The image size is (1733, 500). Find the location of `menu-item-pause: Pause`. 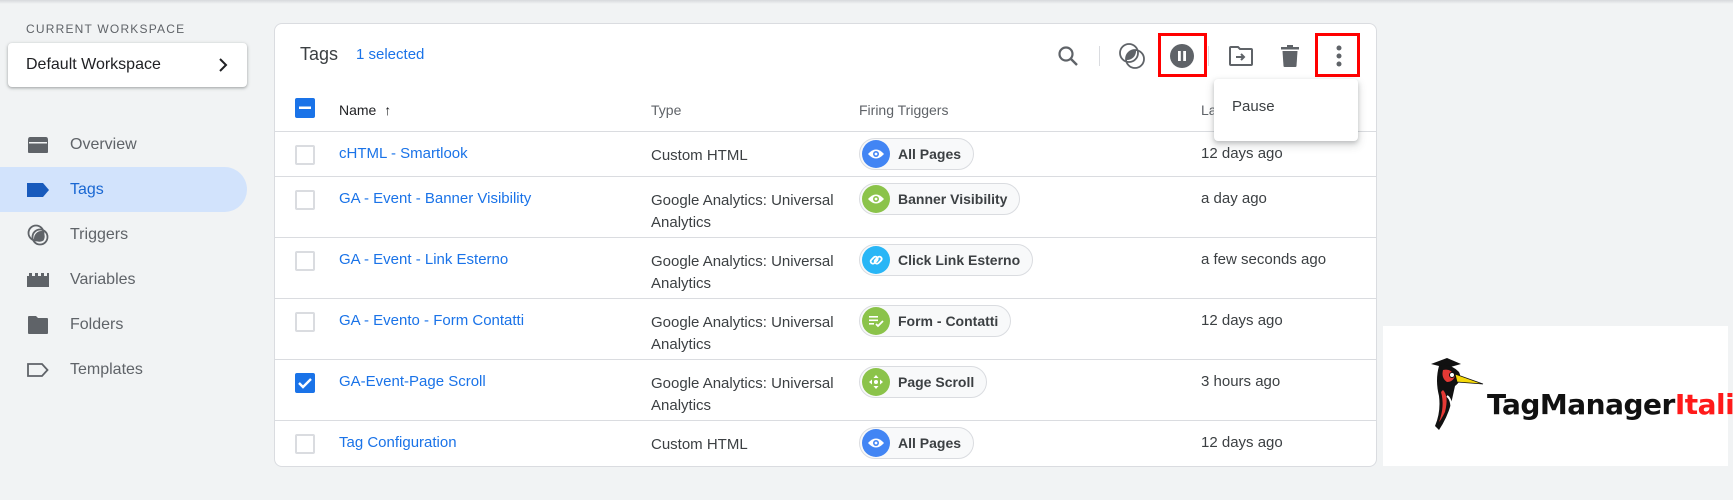

menu-item-pause: Pause is located at coordinates (1253, 106).